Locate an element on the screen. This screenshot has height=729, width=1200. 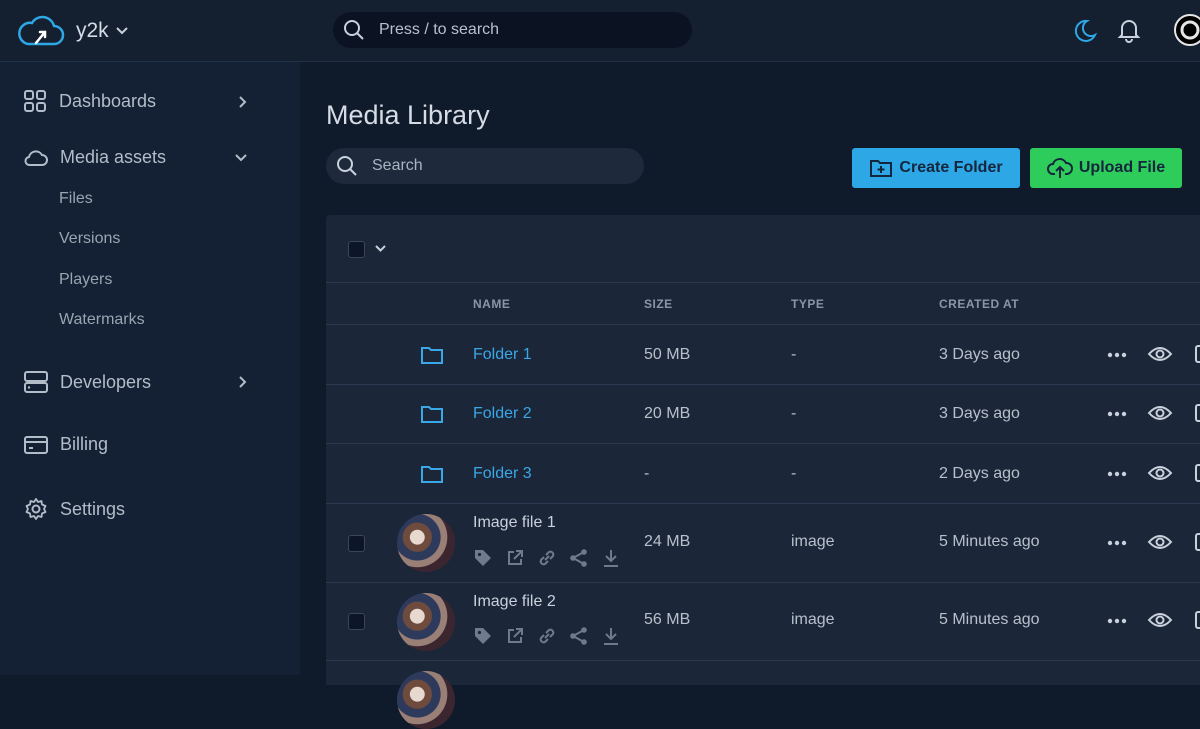
upload-file-label: Upload File is located at coordinates (1122, 167).